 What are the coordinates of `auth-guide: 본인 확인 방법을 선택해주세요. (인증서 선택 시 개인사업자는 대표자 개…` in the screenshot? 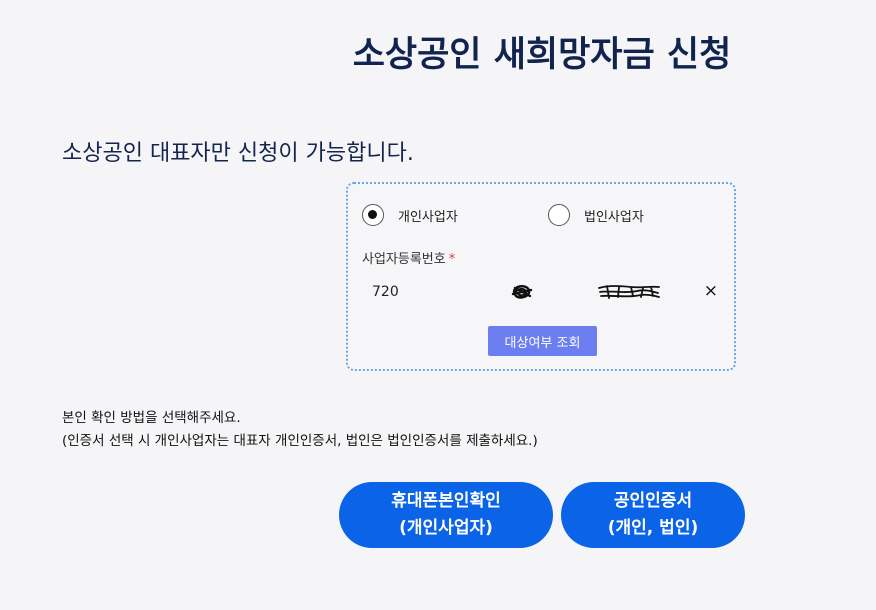 It's located at (300, 430).